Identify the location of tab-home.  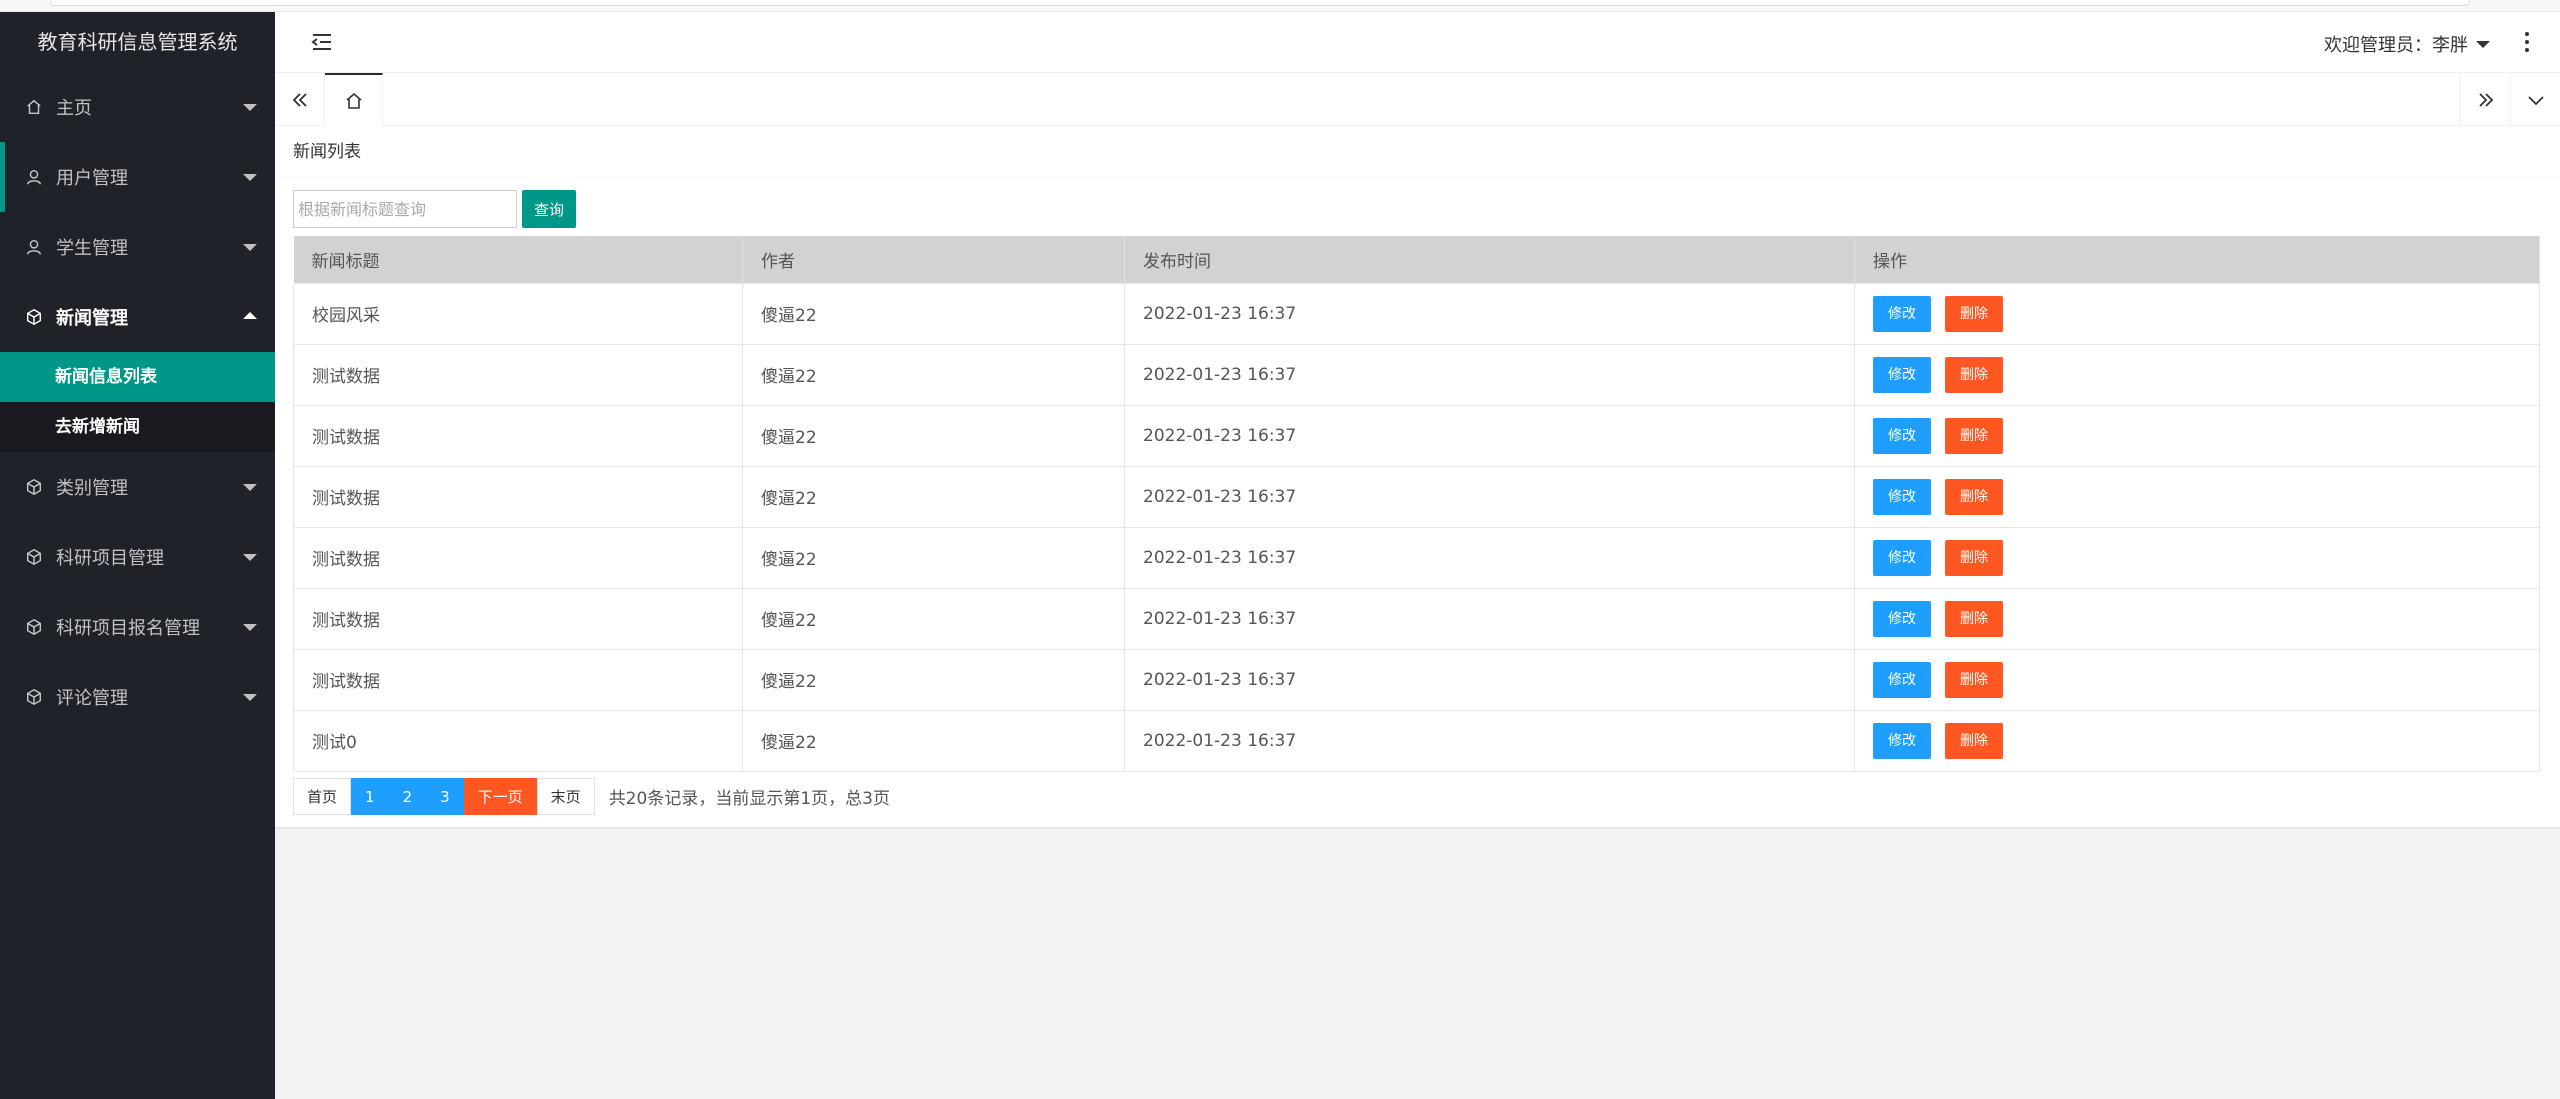
(354, 99).